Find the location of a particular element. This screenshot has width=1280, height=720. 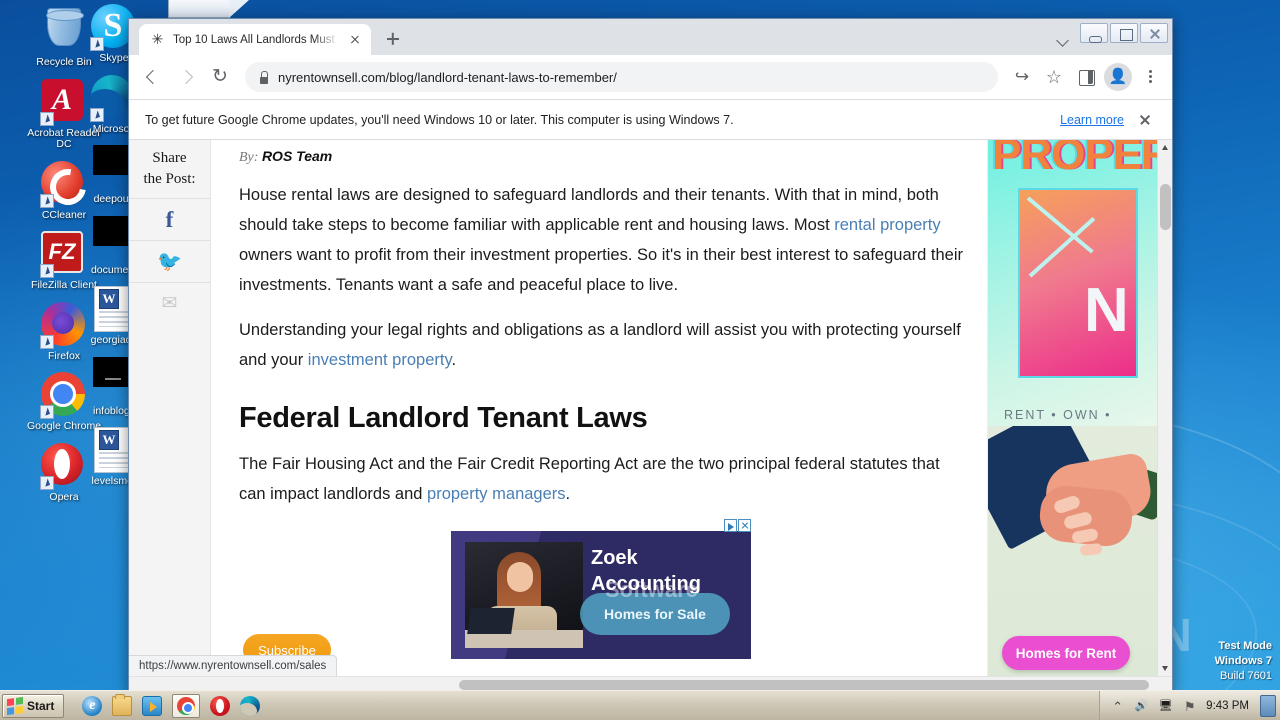

chrome-taskbar-button is located at coordinates (186, 705).